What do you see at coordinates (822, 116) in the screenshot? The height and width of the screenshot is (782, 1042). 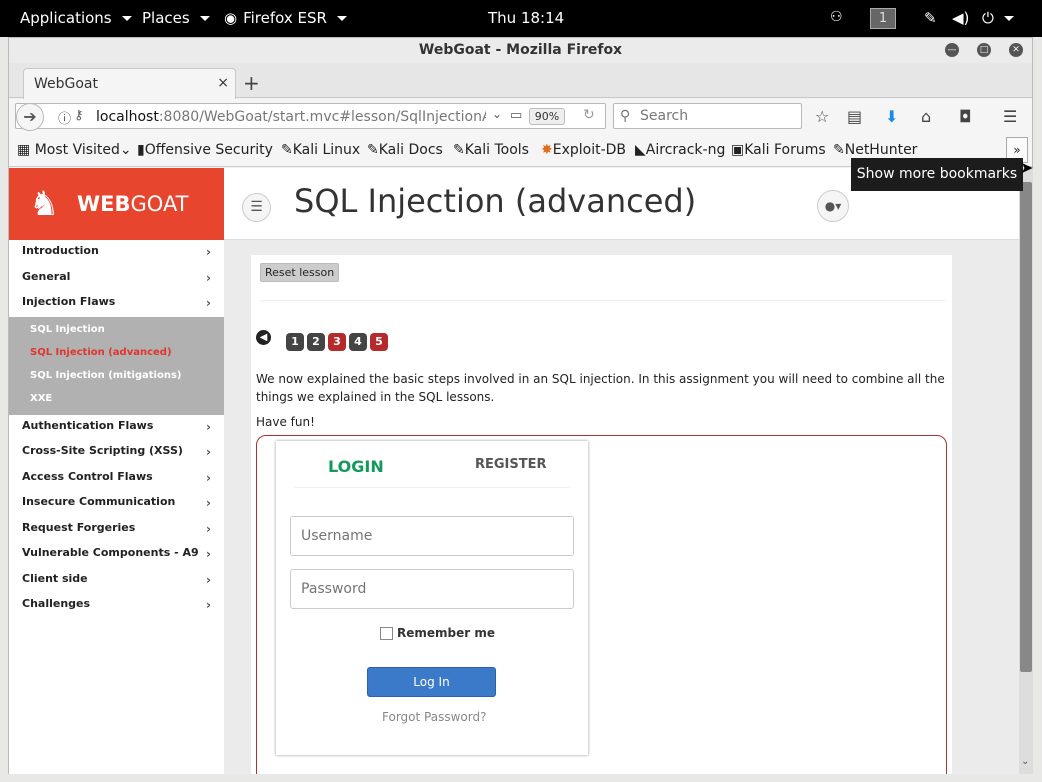 I see `star-icon: ☆` at bounding box center [822, 116].